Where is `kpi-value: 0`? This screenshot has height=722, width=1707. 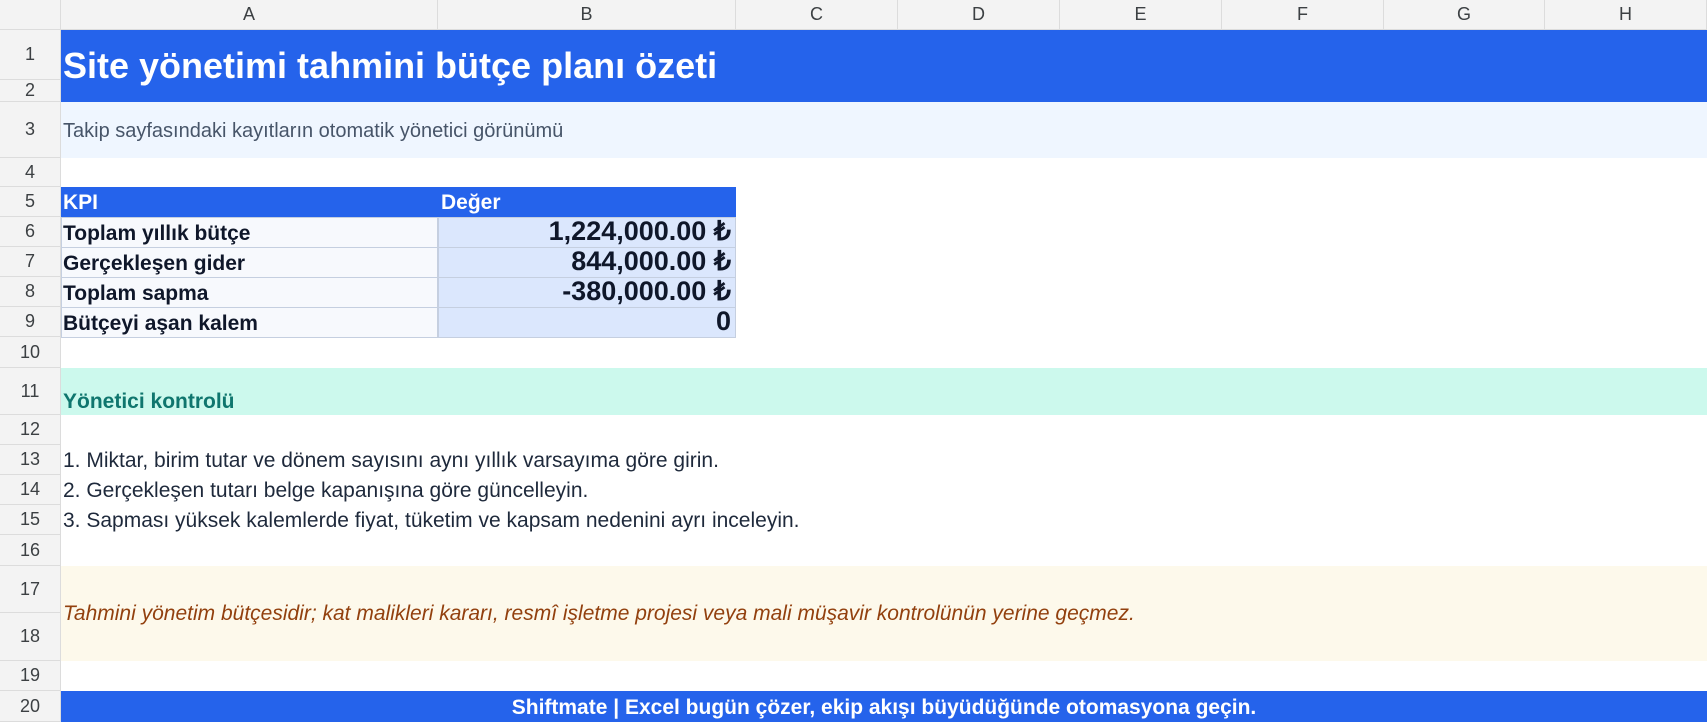 kpi-value: 0 is located at coordinates (723, 321).